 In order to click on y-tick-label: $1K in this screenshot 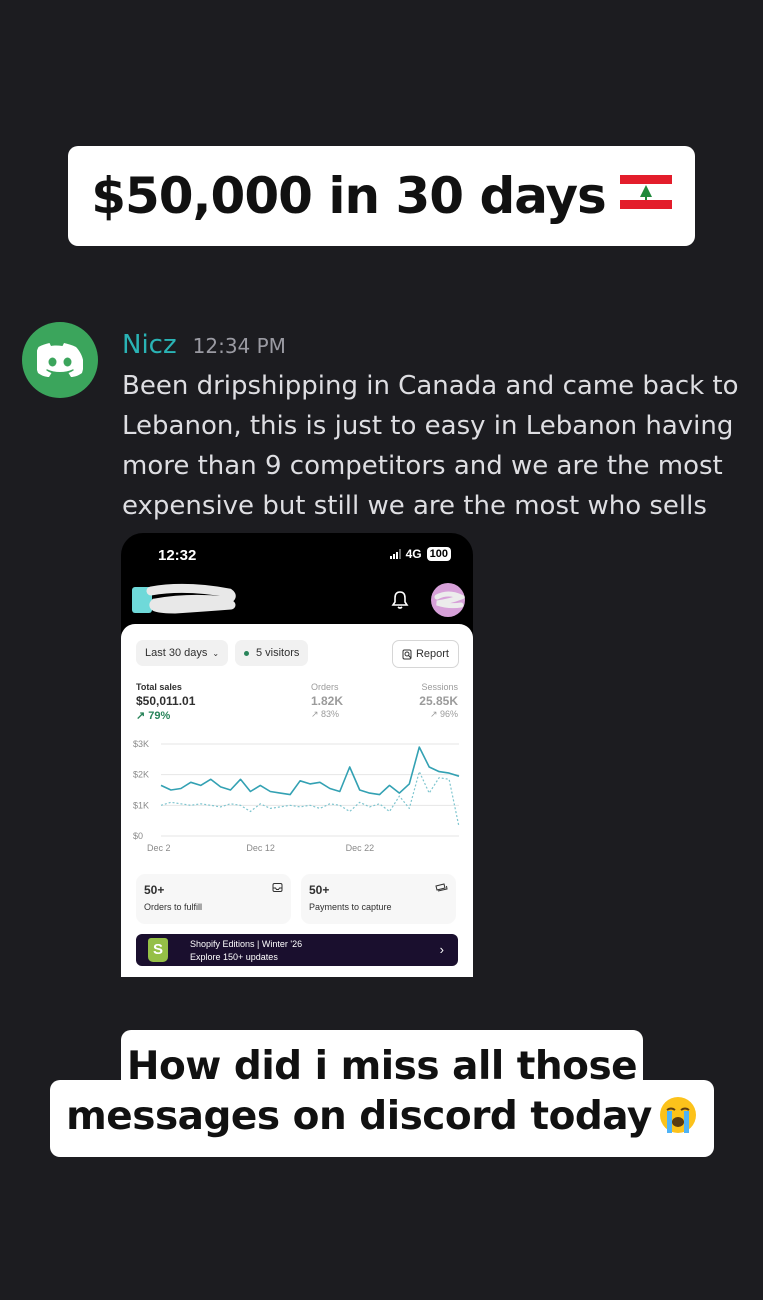, I will do `click(141, 805)`.